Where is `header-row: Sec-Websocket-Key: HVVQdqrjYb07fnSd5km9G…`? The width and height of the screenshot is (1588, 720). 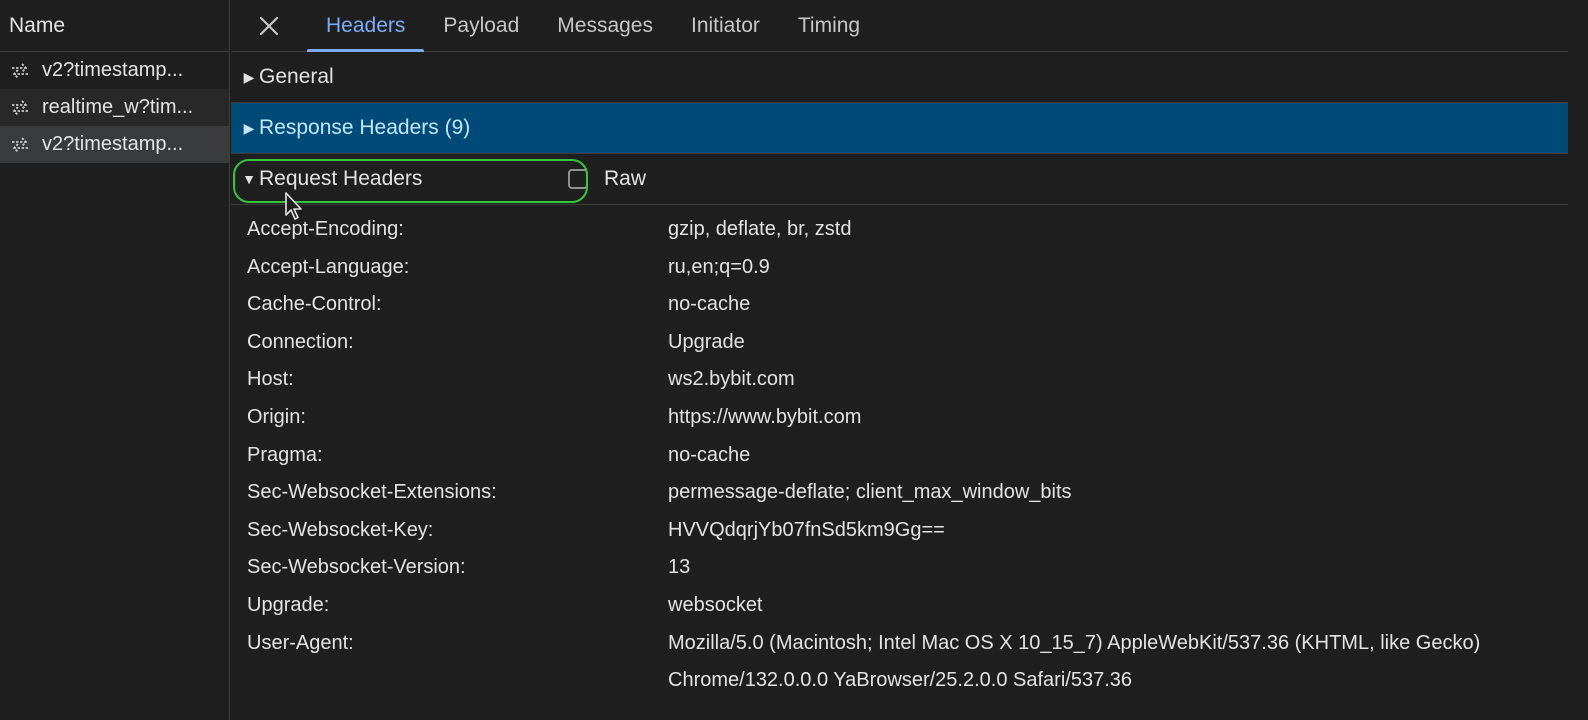
header-row: Sec-Websocket-Key: HVVQdqrjYb07fnSd5km9G… is located at coordinates (899, 531).